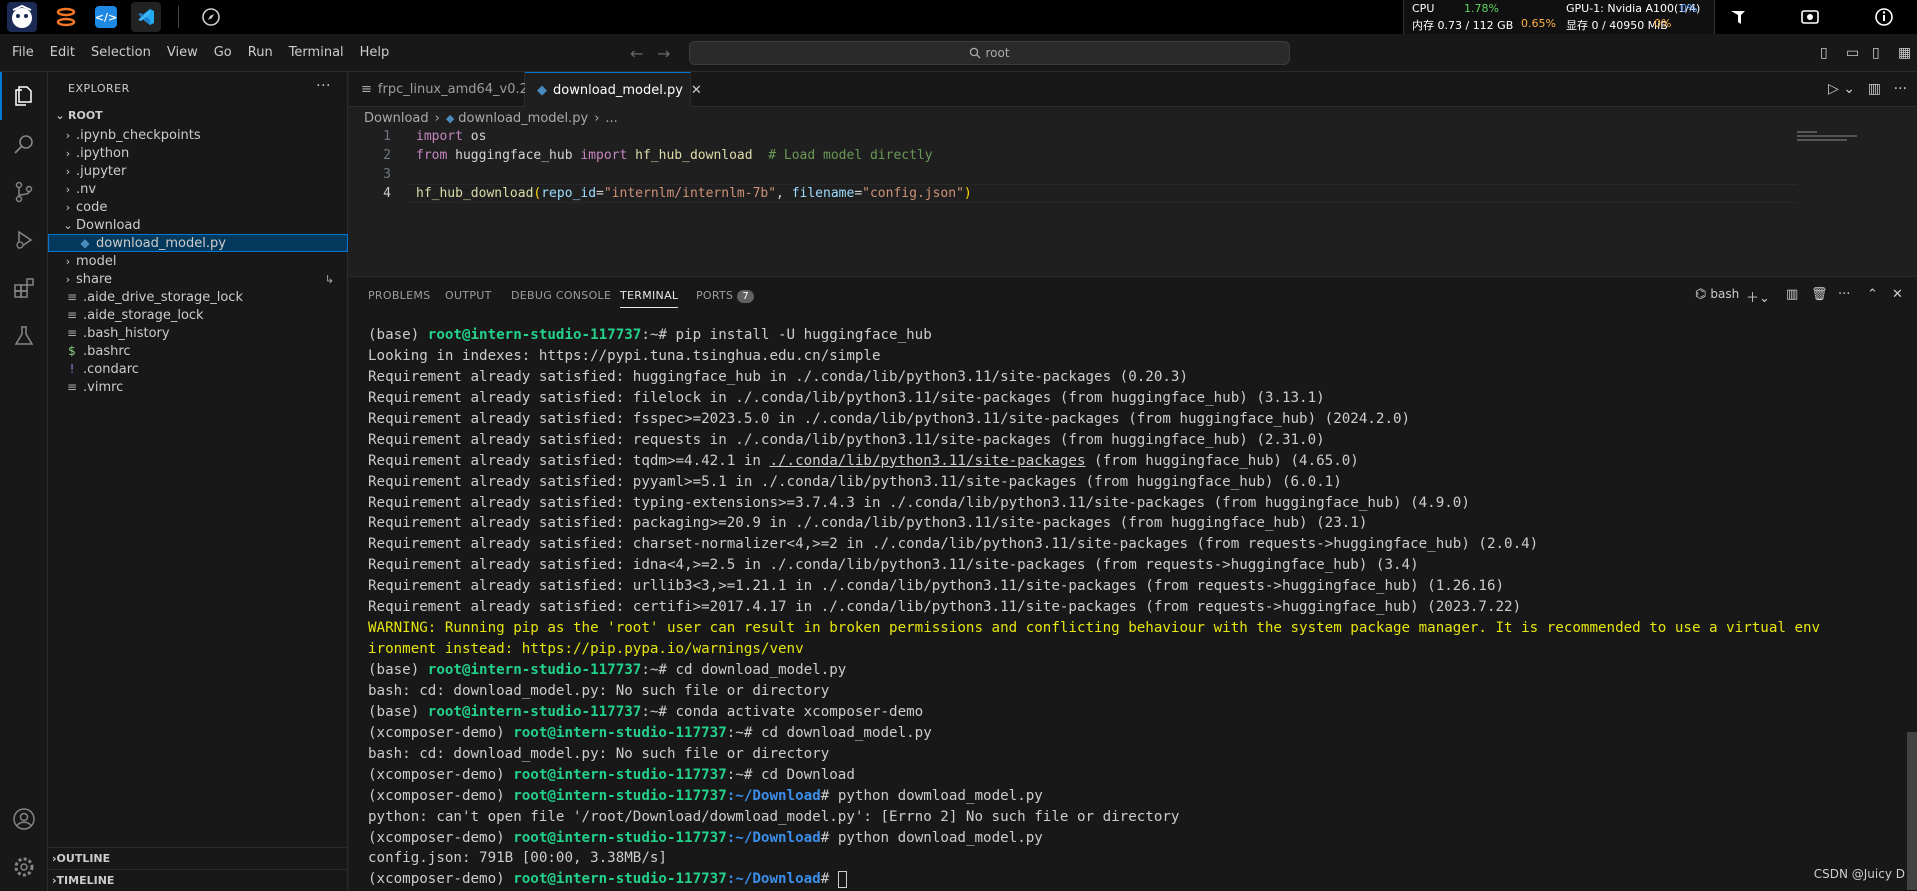 The height and width of the screenshot is (891, 1917). Describe the element at coordinates (561, 295) in the screenshot. I see `tab-debug-console: DEBUG CONSOLE` at that location.